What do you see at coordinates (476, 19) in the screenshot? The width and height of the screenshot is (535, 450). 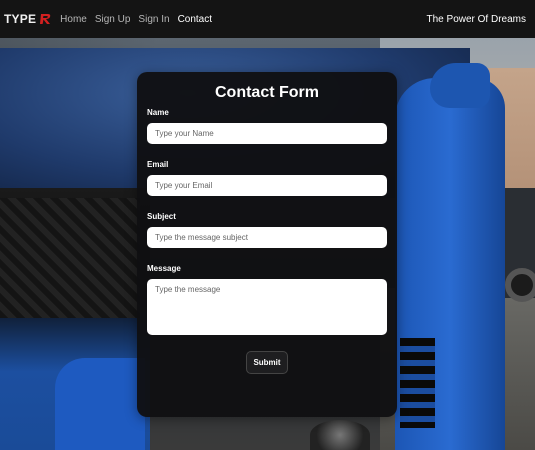 I see `tagline: The Power Of Dreams` at bounding box center [476, 19].